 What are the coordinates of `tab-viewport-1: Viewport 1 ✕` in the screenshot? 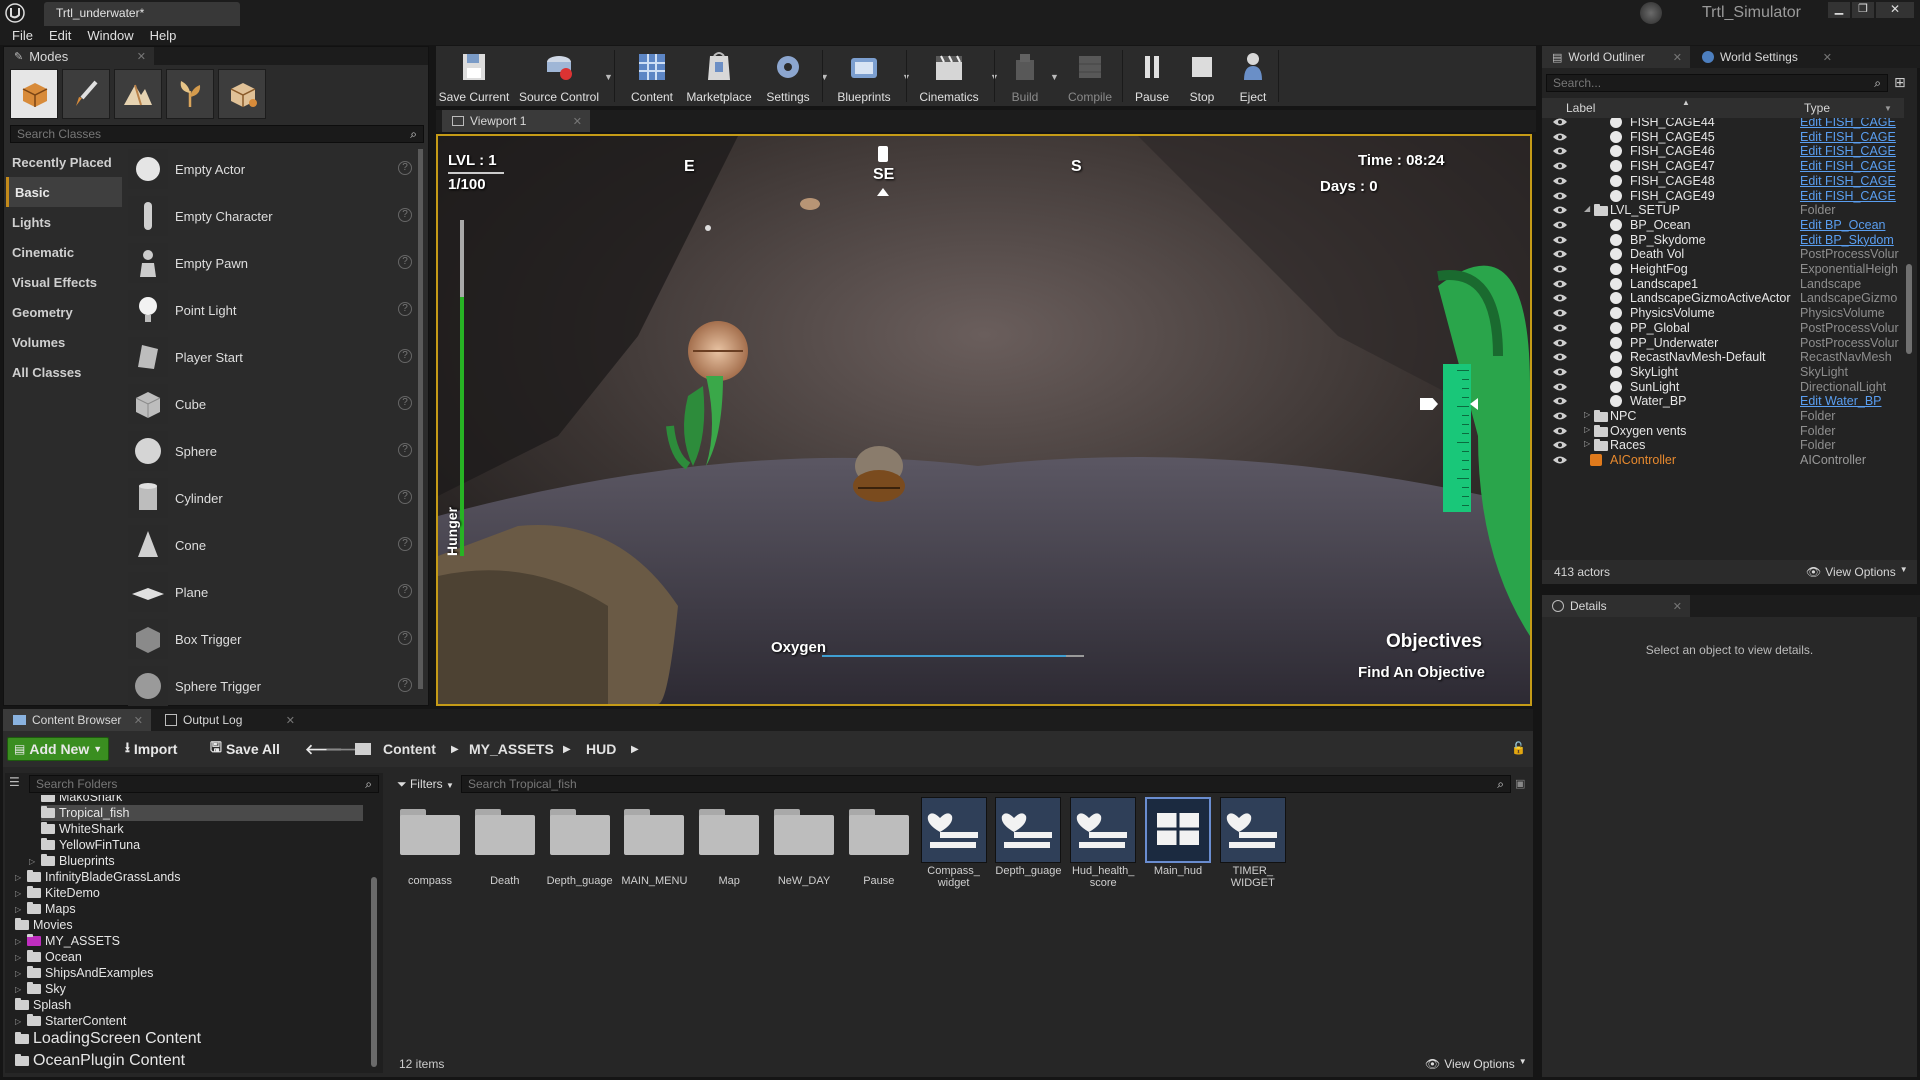 It's located at (516, 121).